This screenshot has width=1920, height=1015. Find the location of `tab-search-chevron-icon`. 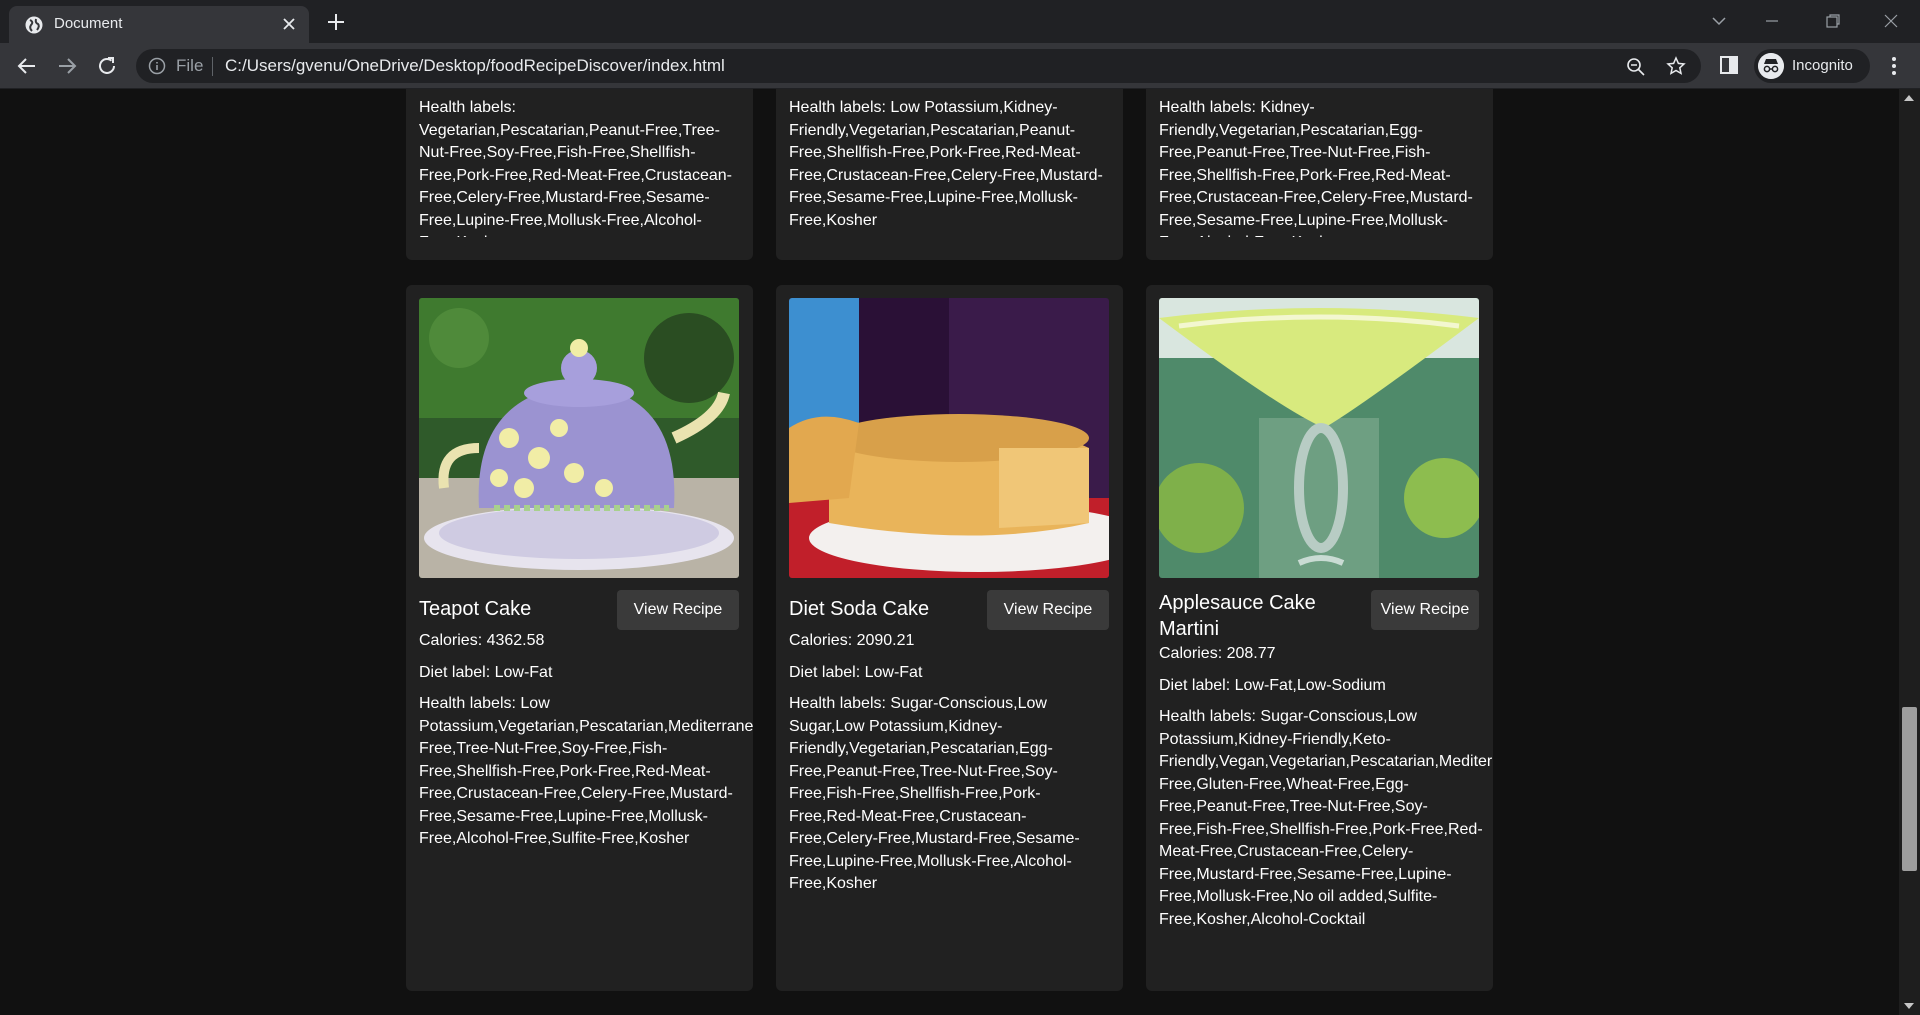

tab-search-chevron-icon is located at coordinates (1719, 21).